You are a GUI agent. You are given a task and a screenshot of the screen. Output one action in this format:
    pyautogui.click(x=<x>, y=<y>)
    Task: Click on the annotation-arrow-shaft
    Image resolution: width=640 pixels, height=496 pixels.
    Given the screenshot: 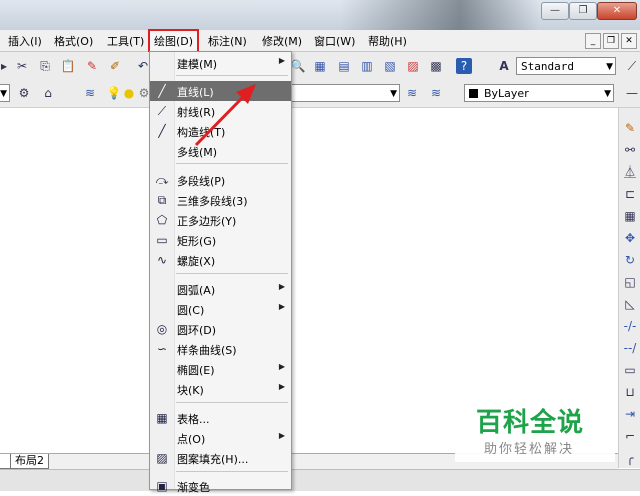 What is the action you would take?
    pyautogui.click(x=221, y=119)
    